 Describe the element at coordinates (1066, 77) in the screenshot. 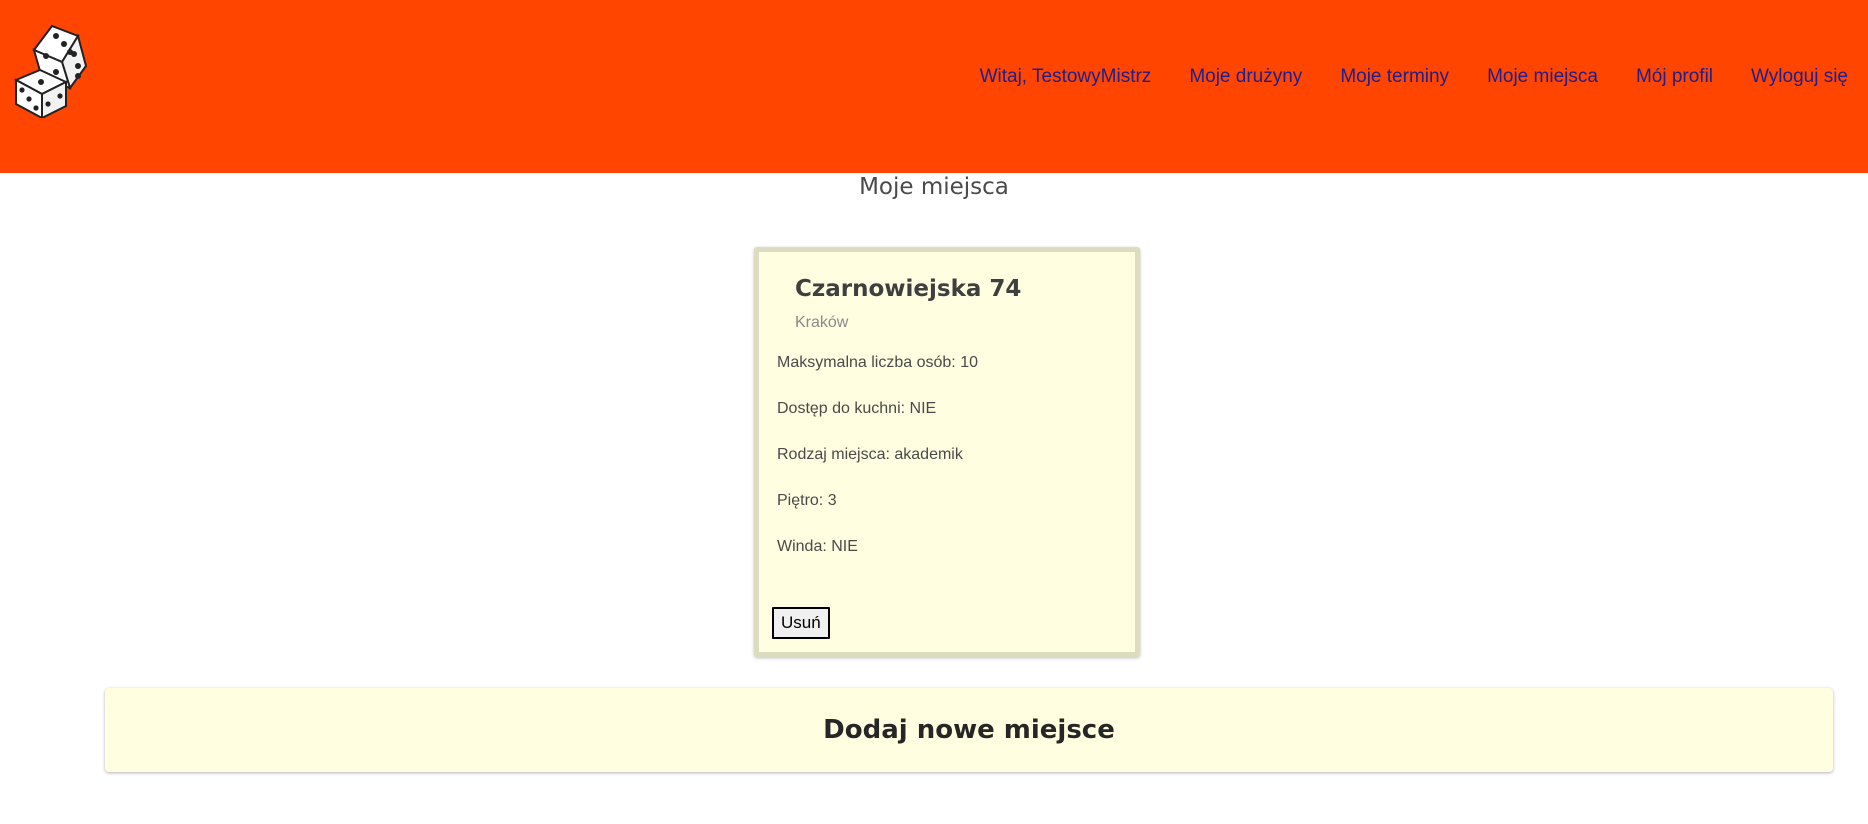

I see `nav-welcome-user: Witaj, TestowyMistrz` at that location.